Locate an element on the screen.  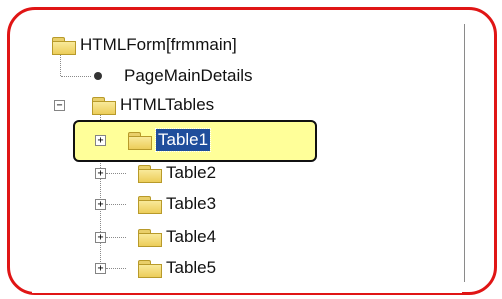
expand-toggle-table2: + is located at coordinates (100, 173).